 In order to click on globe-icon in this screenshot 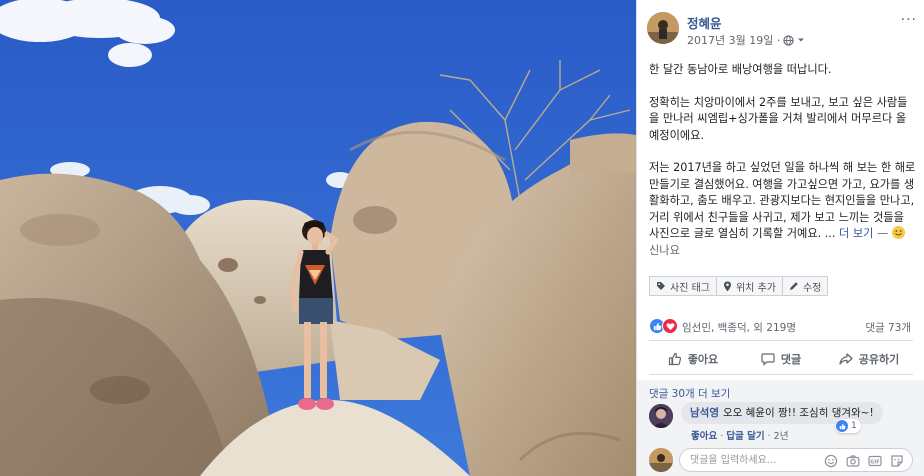, I will do `click(789, 40)`.